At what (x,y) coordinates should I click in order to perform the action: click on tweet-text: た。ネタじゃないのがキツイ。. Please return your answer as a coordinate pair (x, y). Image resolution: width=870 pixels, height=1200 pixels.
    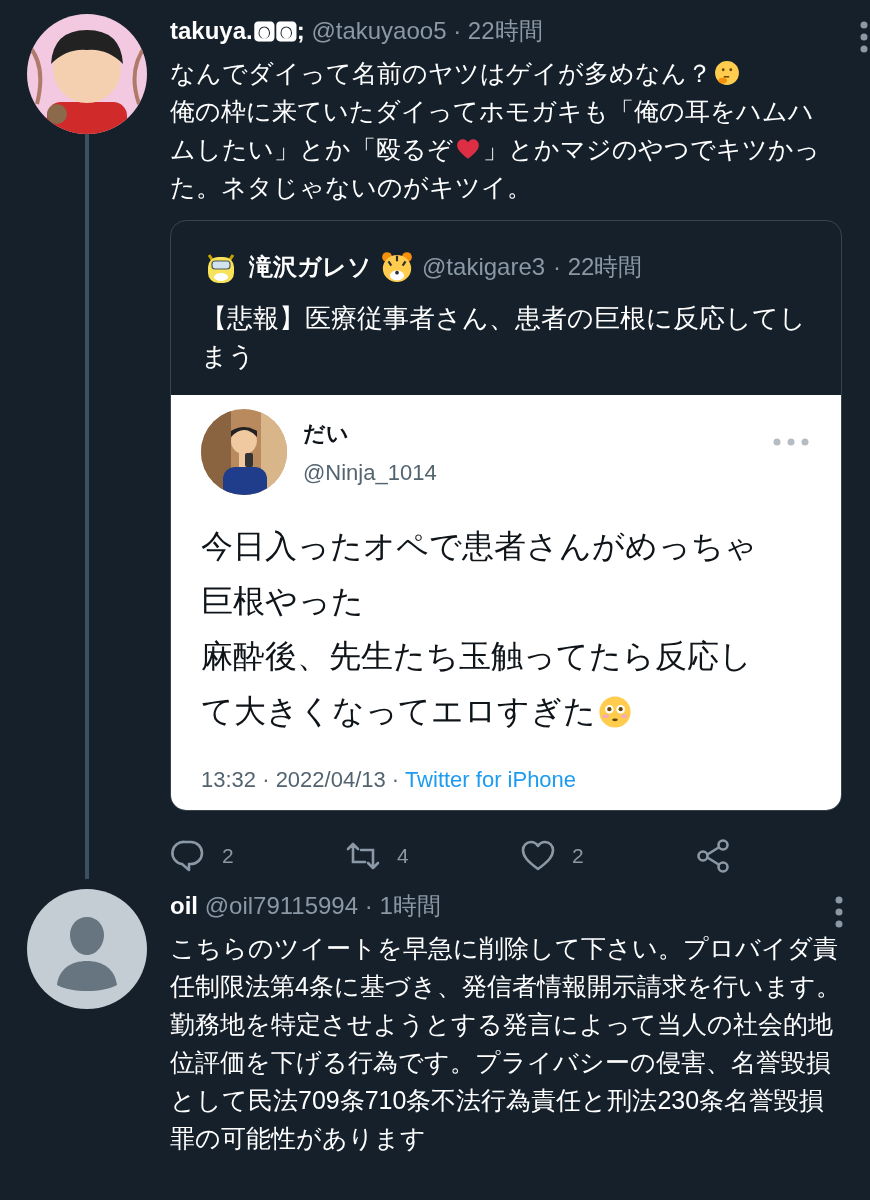
    Looking at the image, I should click on (351, 187).